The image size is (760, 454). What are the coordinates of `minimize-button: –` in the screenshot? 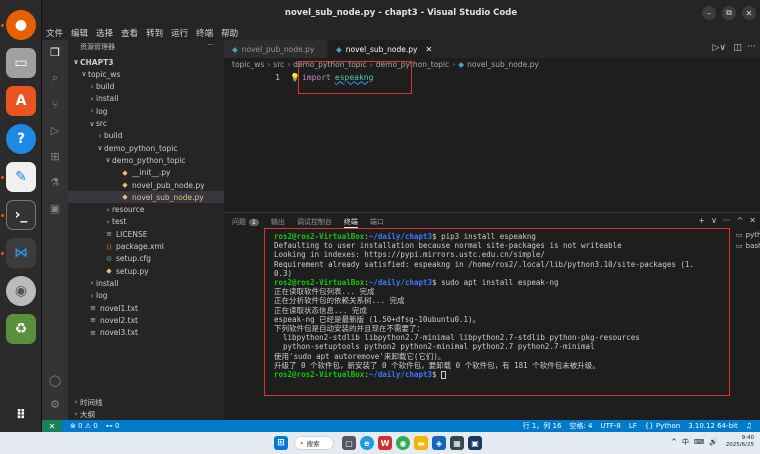 It's located at (709, 13).